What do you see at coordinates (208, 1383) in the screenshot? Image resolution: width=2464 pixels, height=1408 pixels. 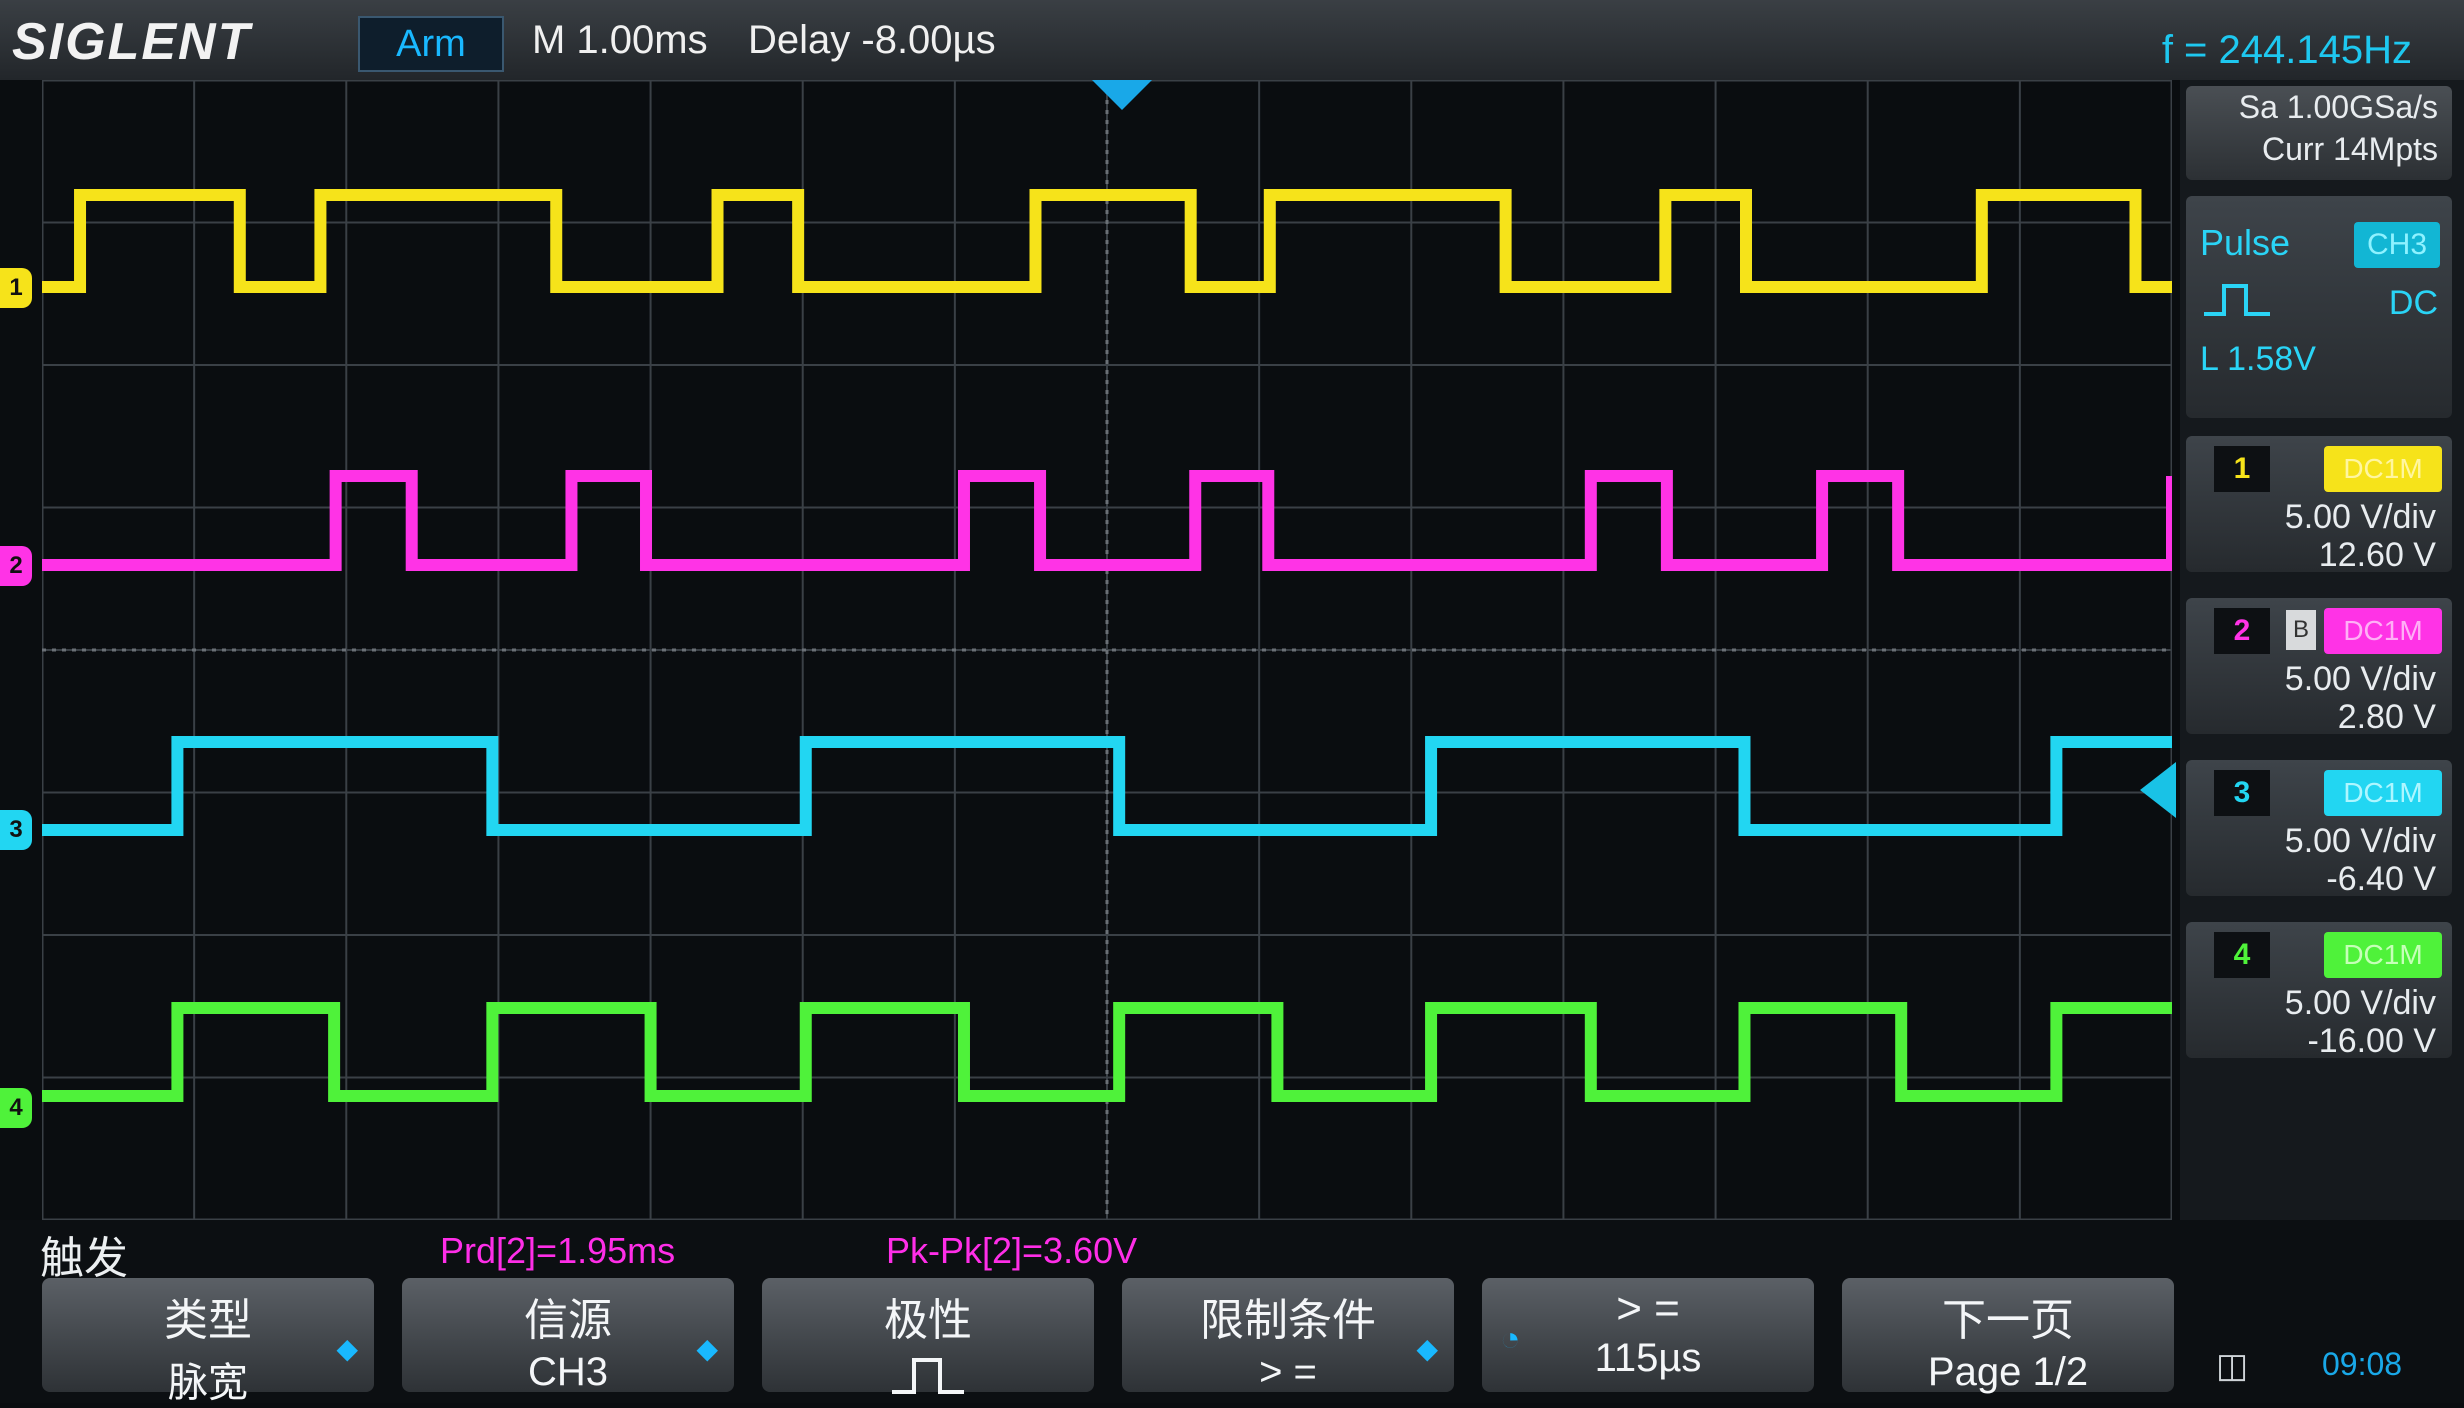 I see `softkey-value: 脉宽` at bounding box center [208, 1383].